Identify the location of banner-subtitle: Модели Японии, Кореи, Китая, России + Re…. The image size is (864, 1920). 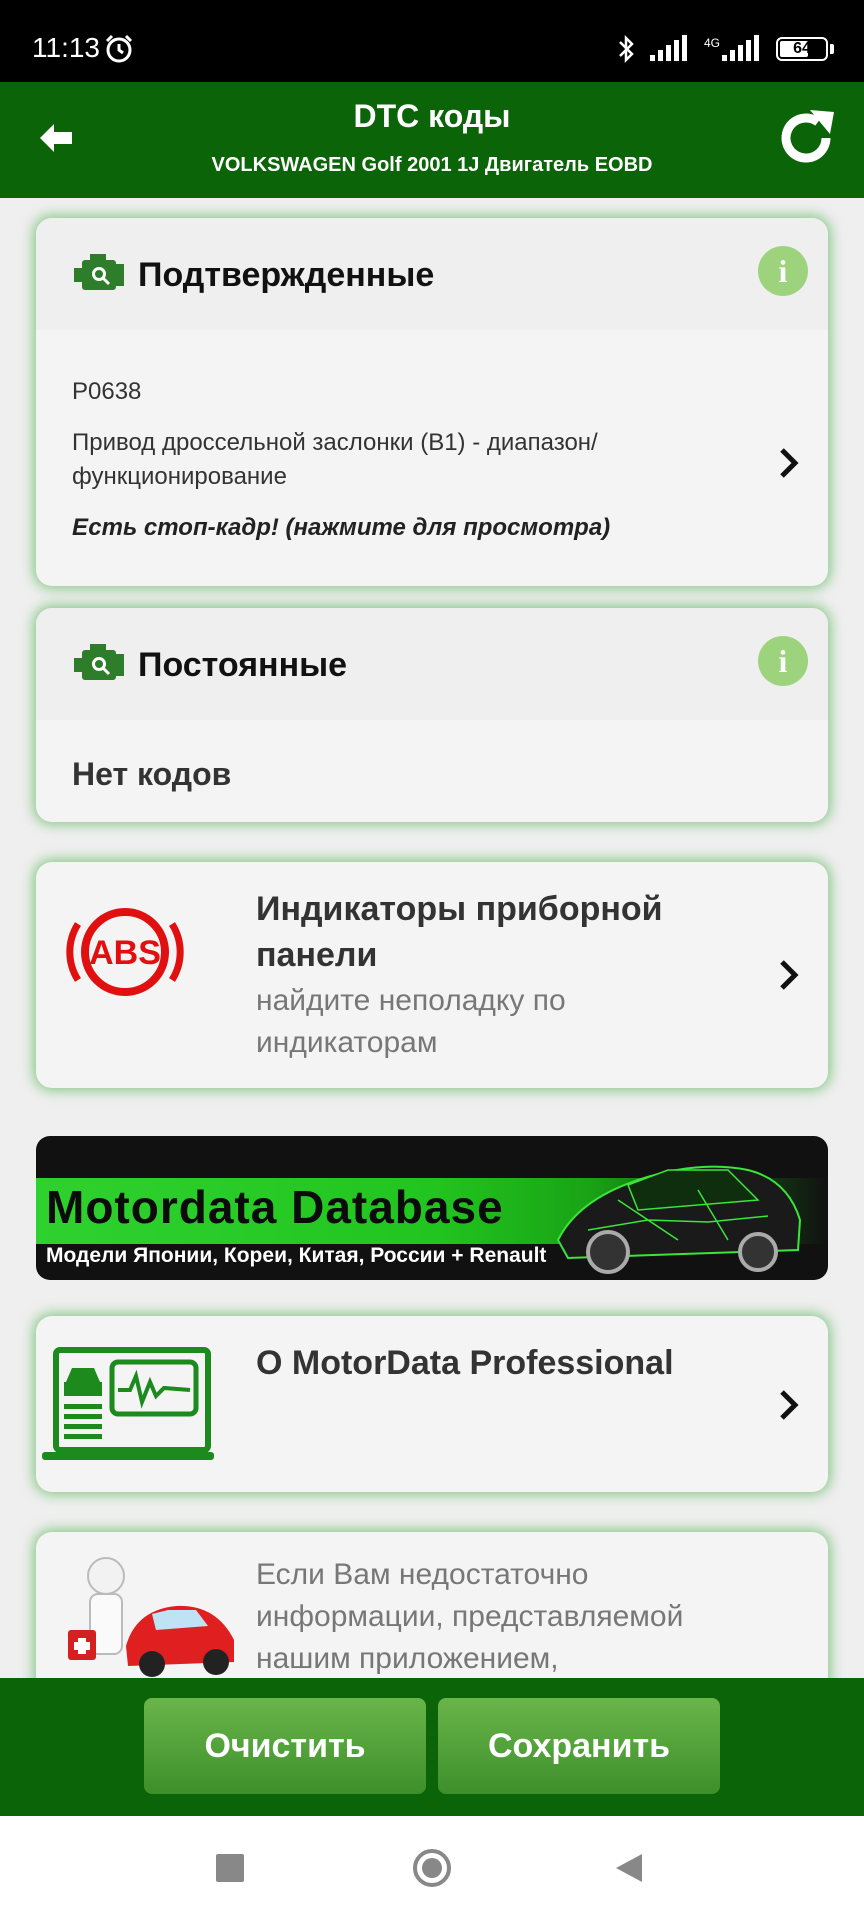
(296, 1255).